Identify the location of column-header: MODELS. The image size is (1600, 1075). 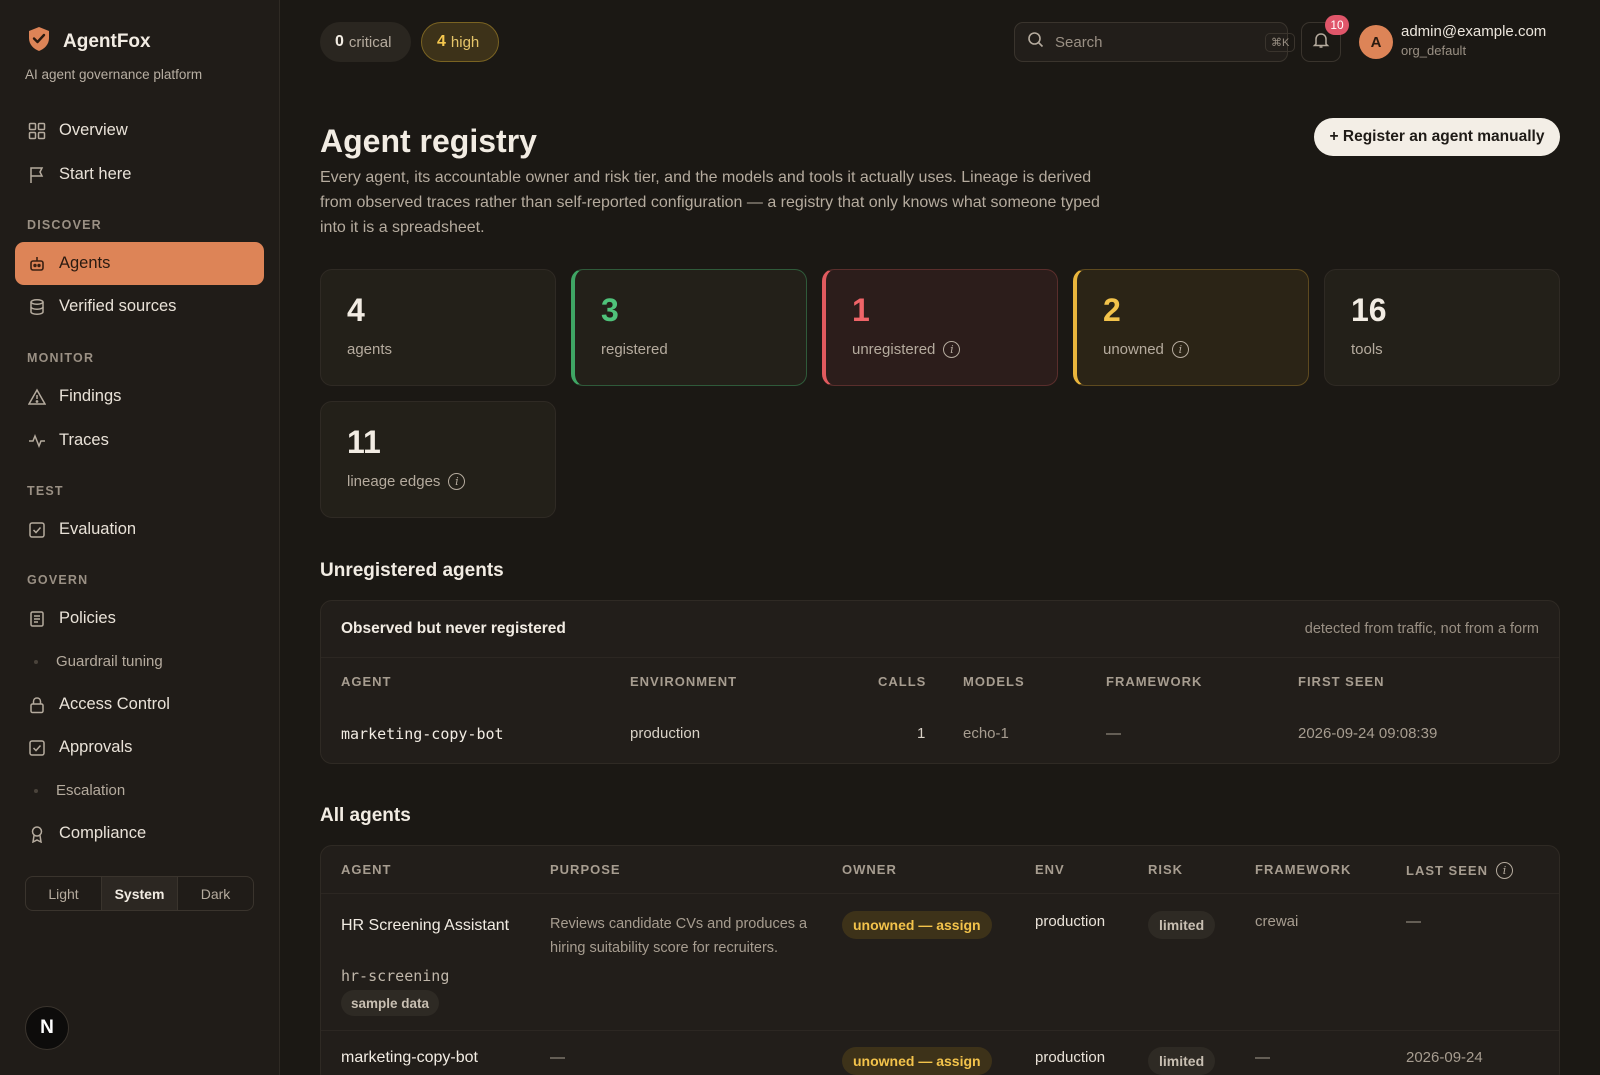
(994, 681).